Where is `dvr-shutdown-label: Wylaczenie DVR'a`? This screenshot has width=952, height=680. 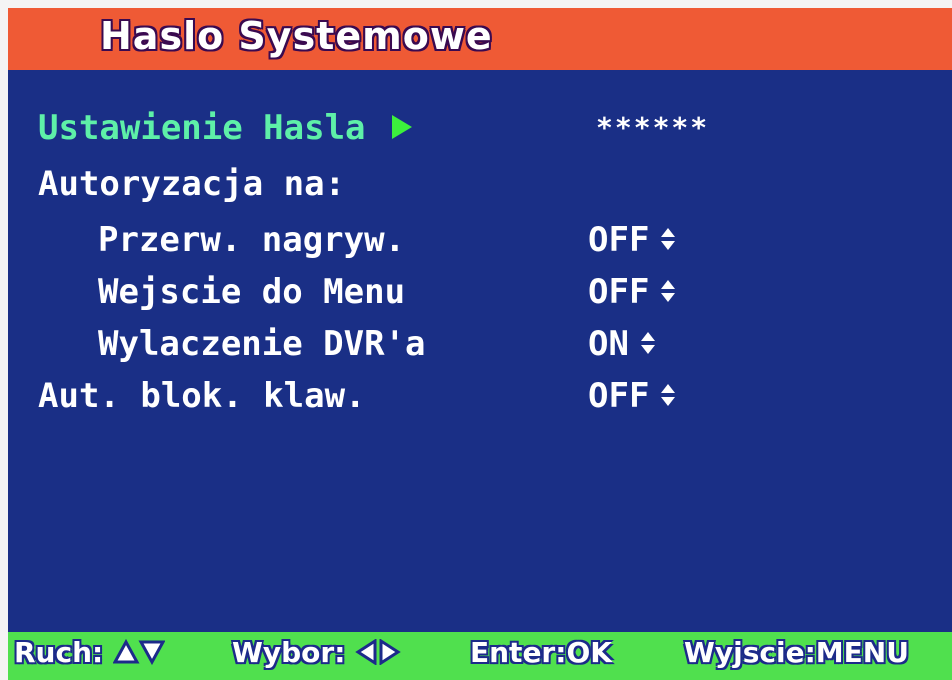
dvr-shutdown-label: Wylaczenie DVR'a is located at coordinates (262, 344).